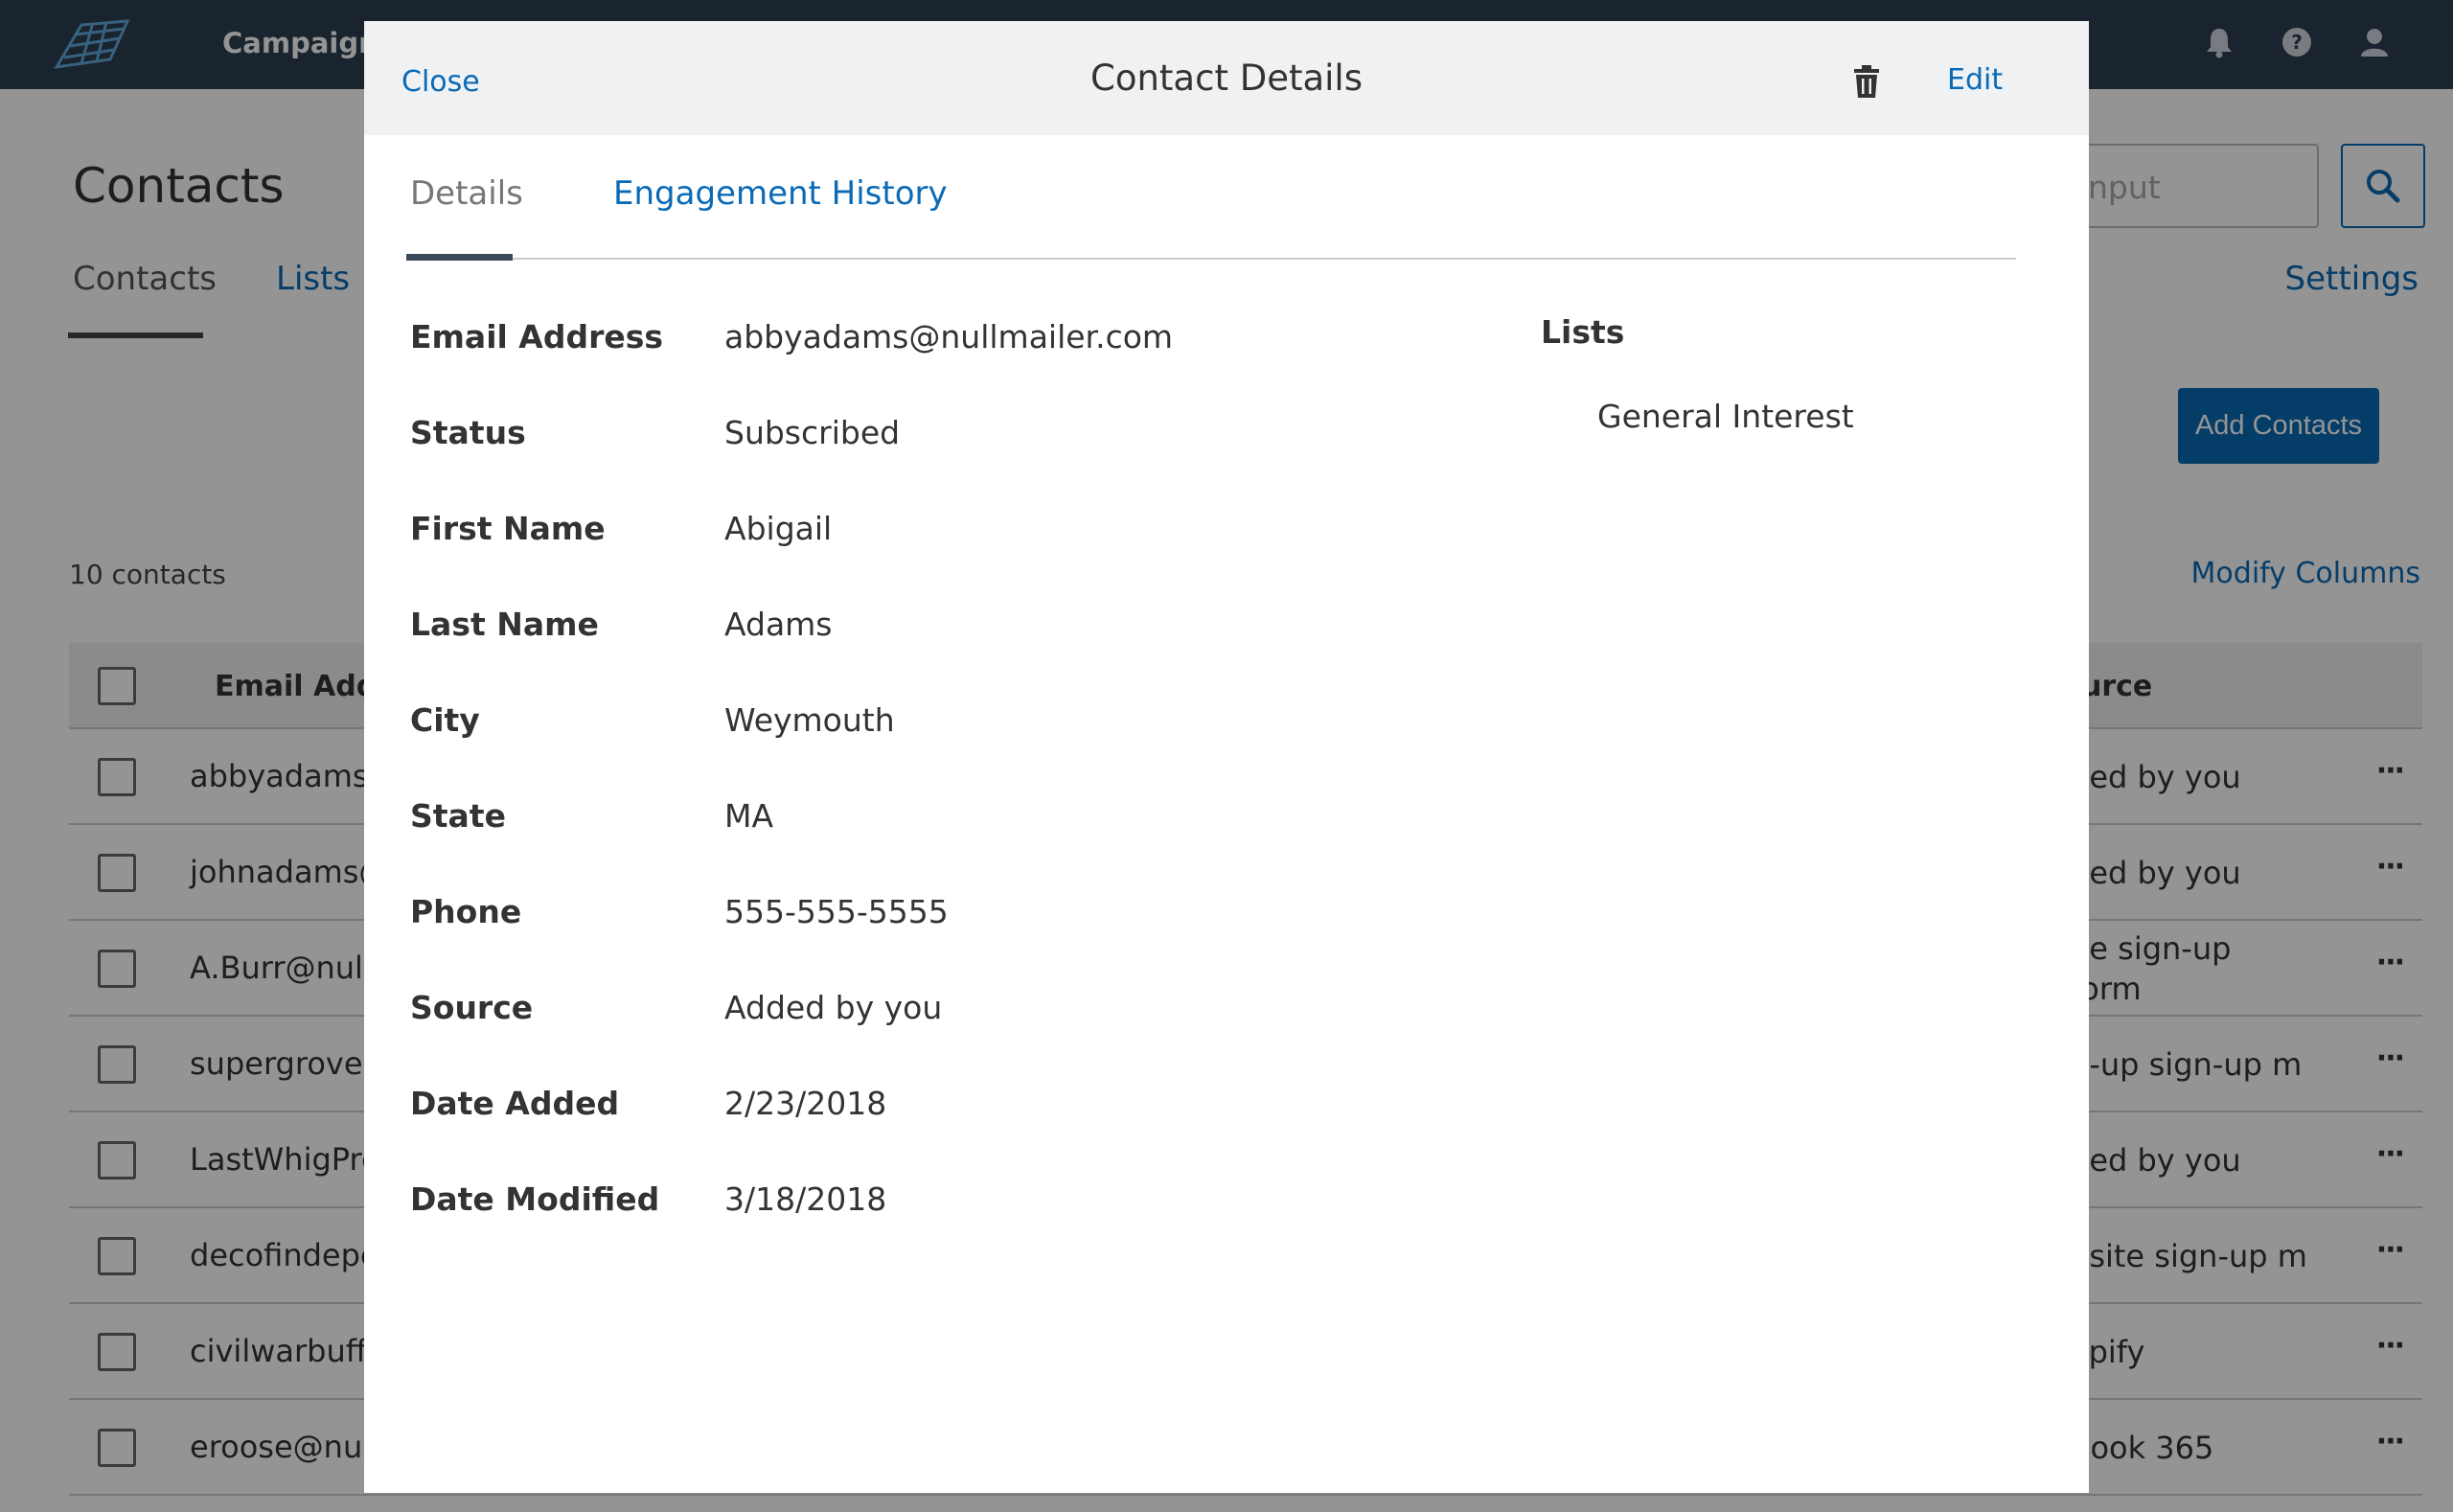 The height and width of the screenshot is (1512, 2453). Describe the element at coordinates (889, 821) in the screenshot. I see `field-state: State MA` at that location.